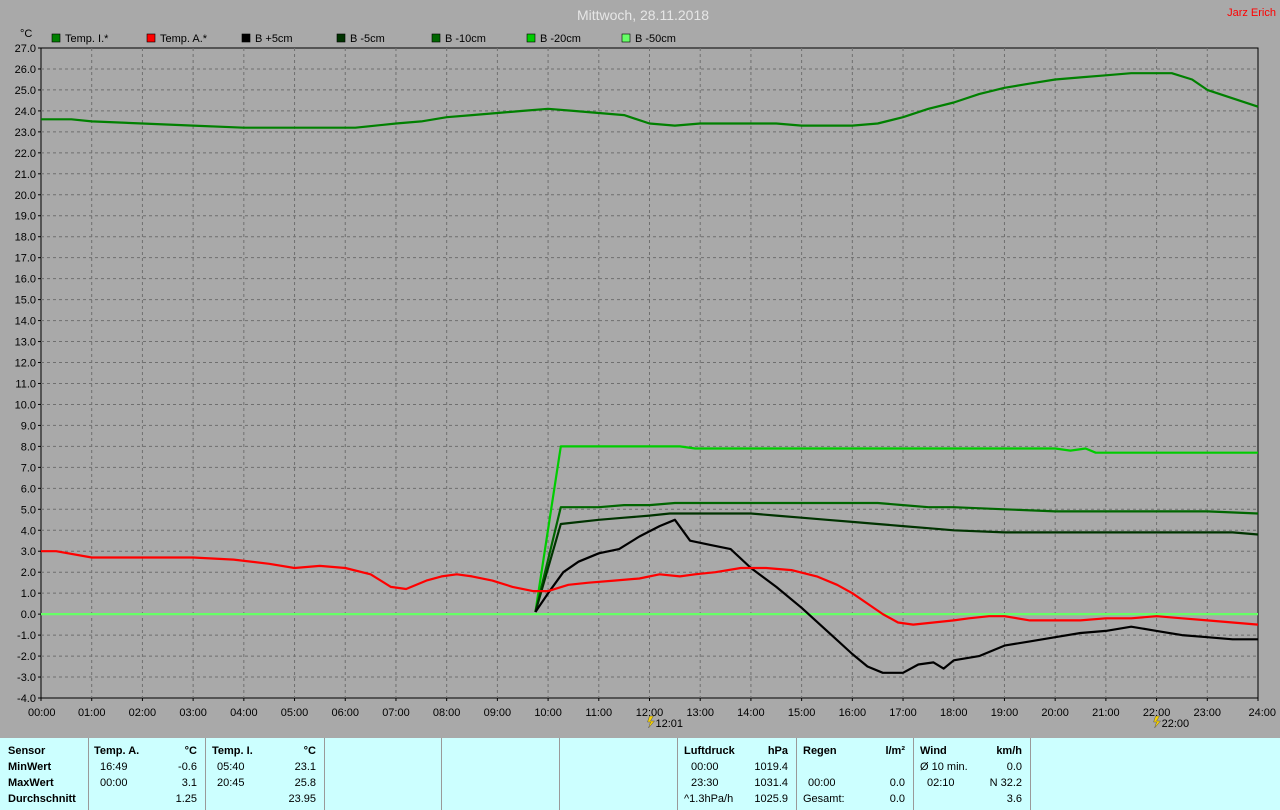 This screenshot has width=1280, height=810. Describe the element at coordinates (87, 39) in the screenshot. I see `legend-label: Temp. I.*` at that location.